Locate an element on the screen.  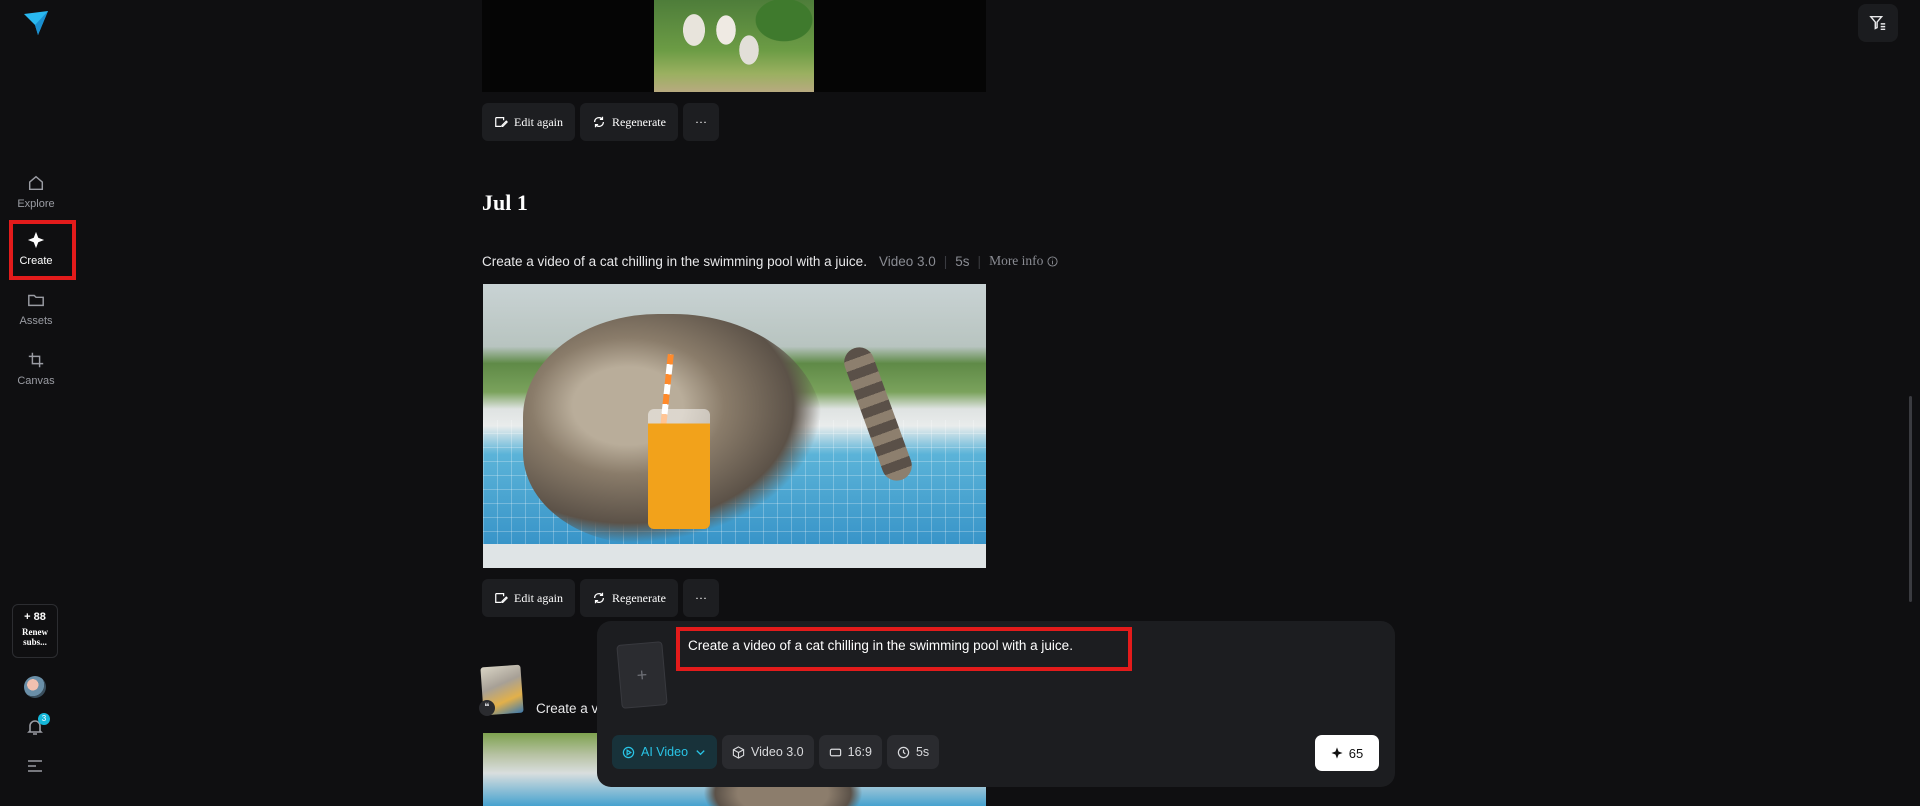
sidebar-item-label: Create is located at coordinates (36, 261).